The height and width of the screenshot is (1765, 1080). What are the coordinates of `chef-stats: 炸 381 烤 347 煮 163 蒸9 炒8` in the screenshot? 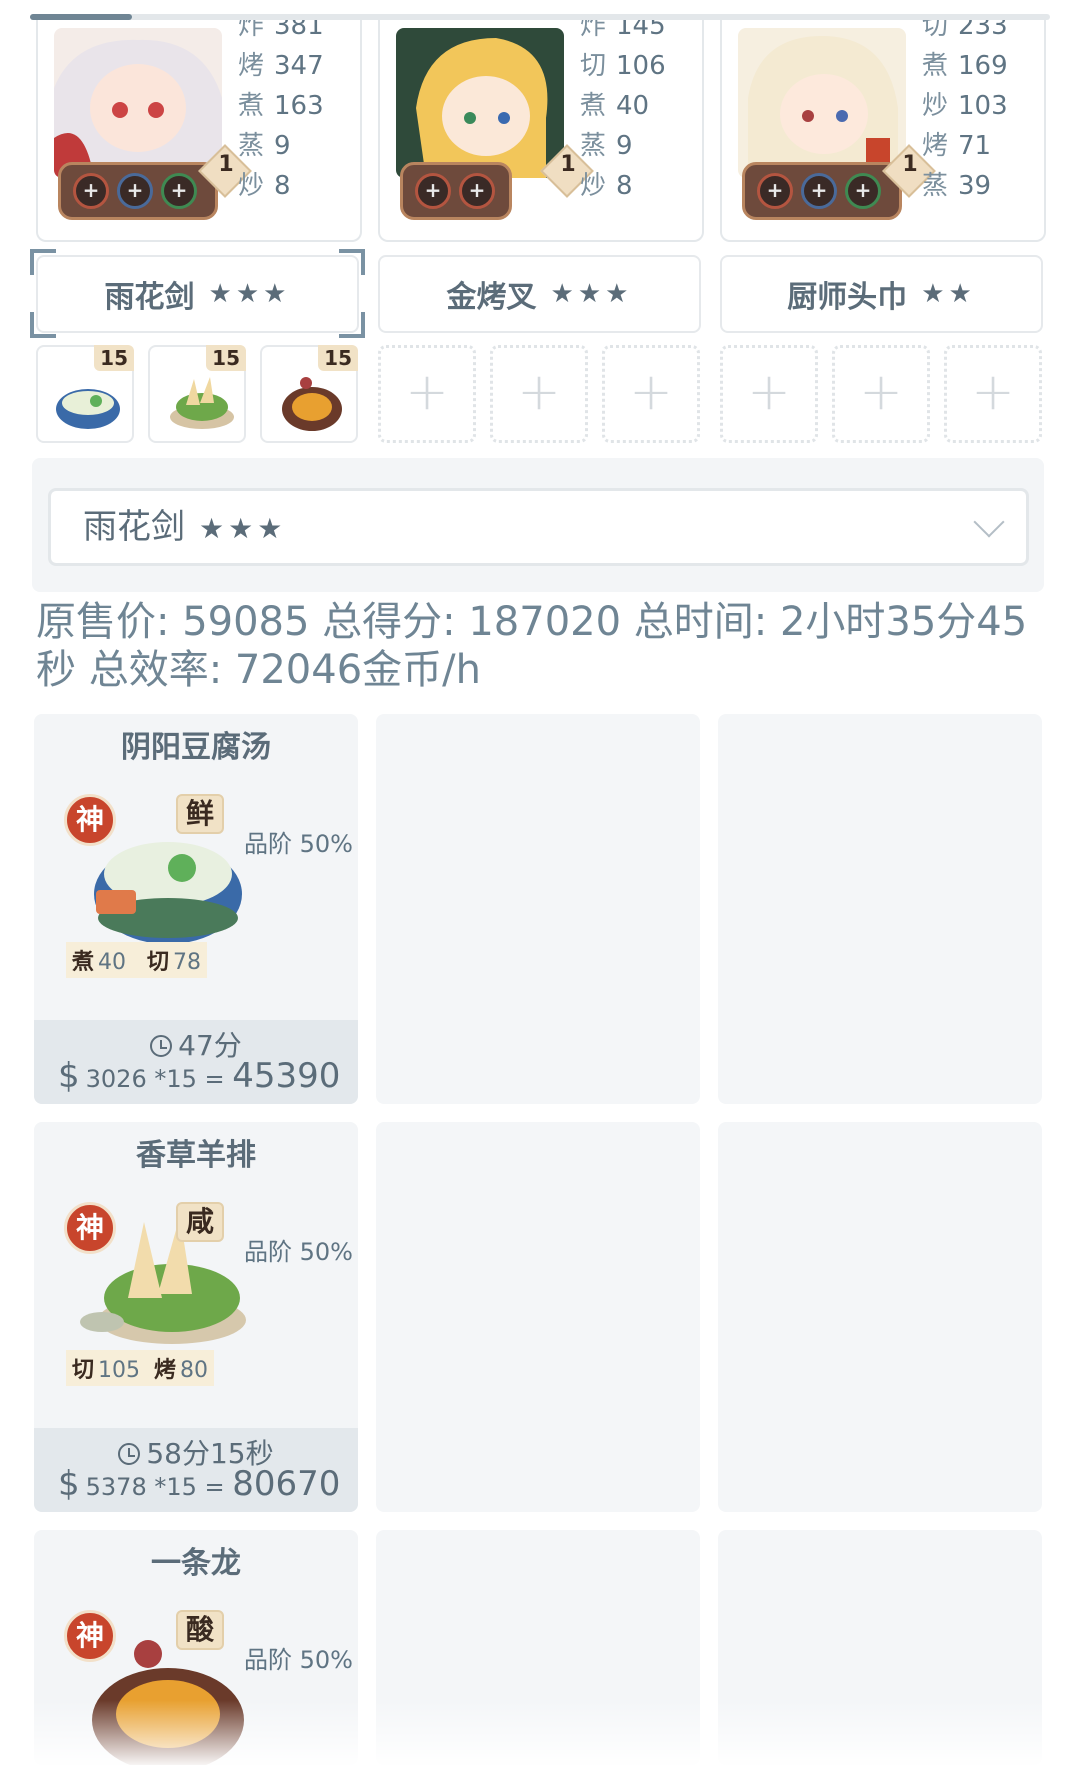 It's located at (281, 110).